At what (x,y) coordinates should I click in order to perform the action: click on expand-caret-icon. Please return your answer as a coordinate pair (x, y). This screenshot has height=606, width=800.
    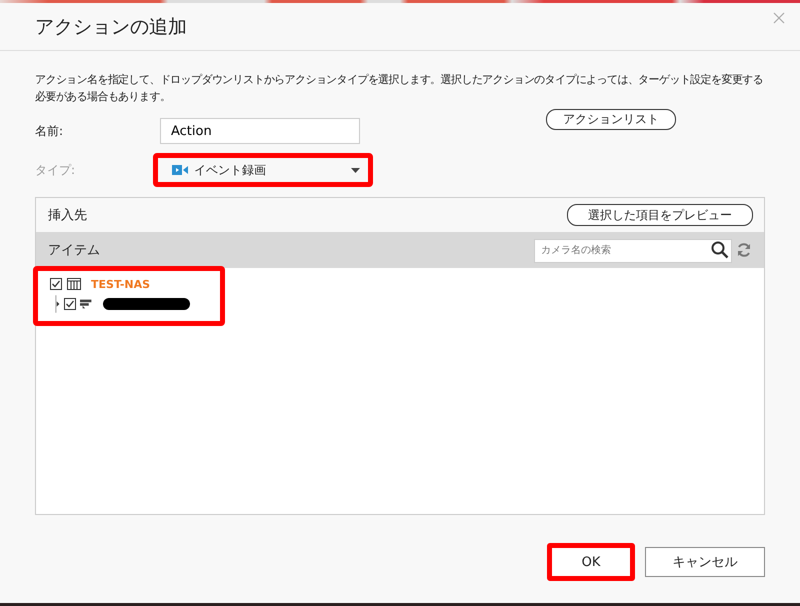
    Looking at the image, I should click on (57, 304).